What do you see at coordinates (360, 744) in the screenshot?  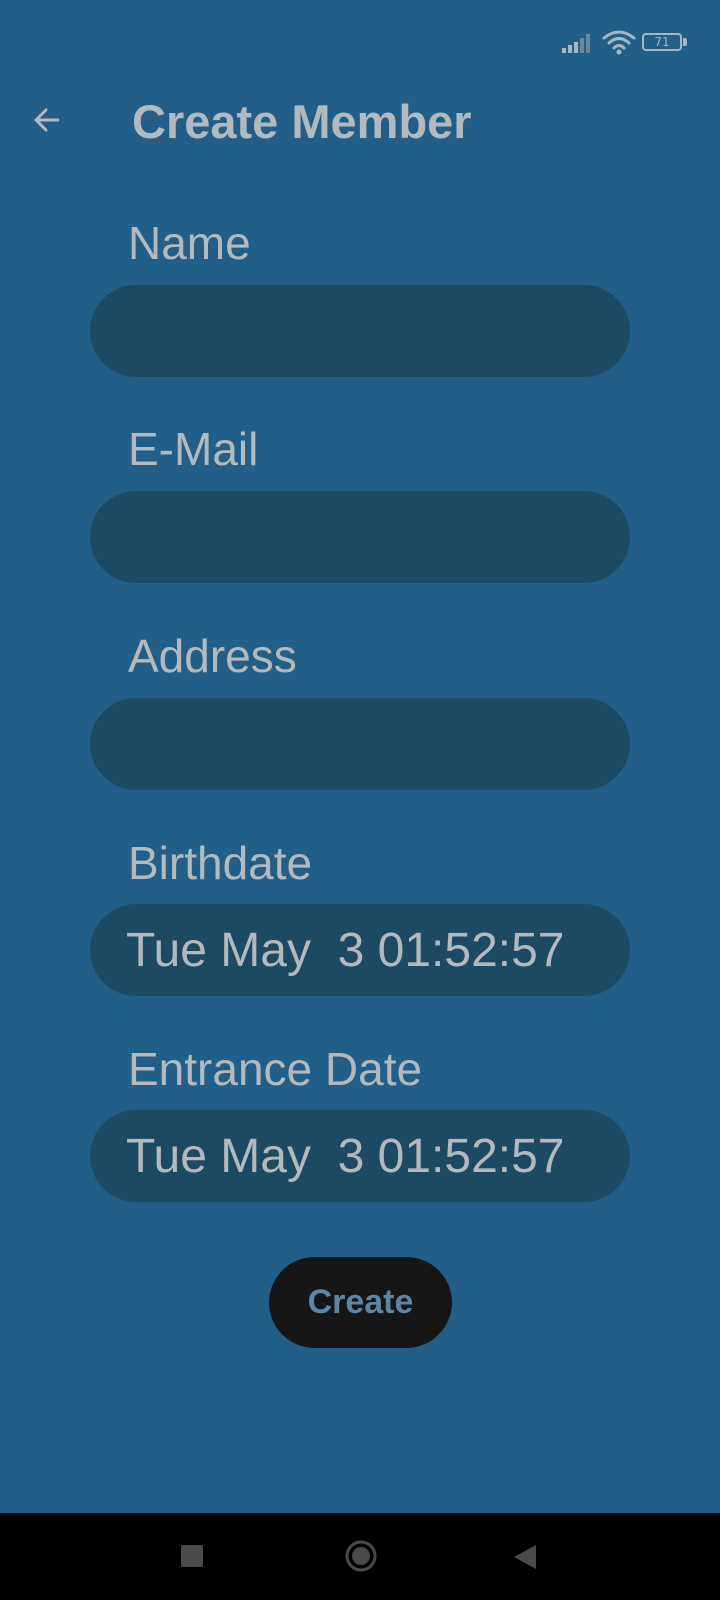 I see `address-field` at bounding box center [360, 744].